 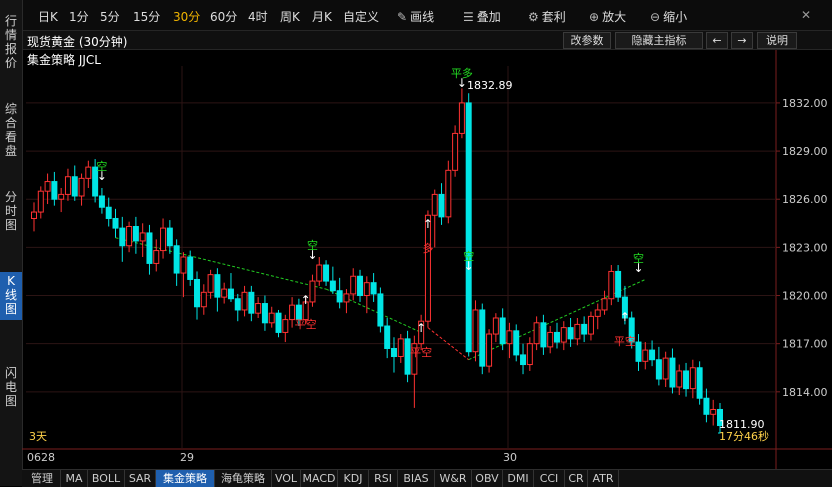 I want to click on indicator-tab-10: BIAS, so click(x=416, y=478).